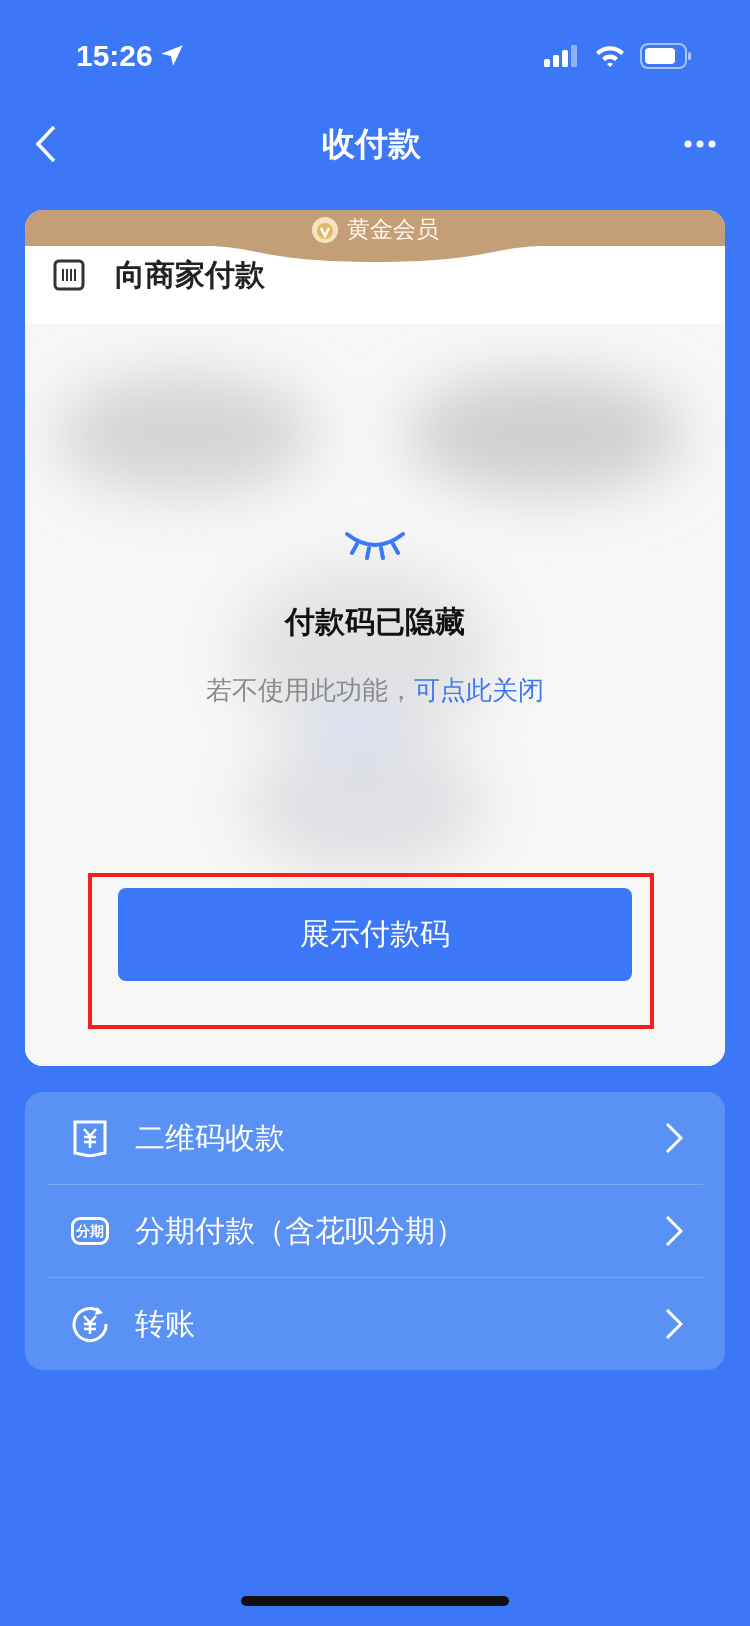 Image resolution: width=750 pixels, height=1626 pixels. What do you see at coordinates (371, 143) in the screenshot?
I see `page-title: 收付款` at bounding box center [371, 143].